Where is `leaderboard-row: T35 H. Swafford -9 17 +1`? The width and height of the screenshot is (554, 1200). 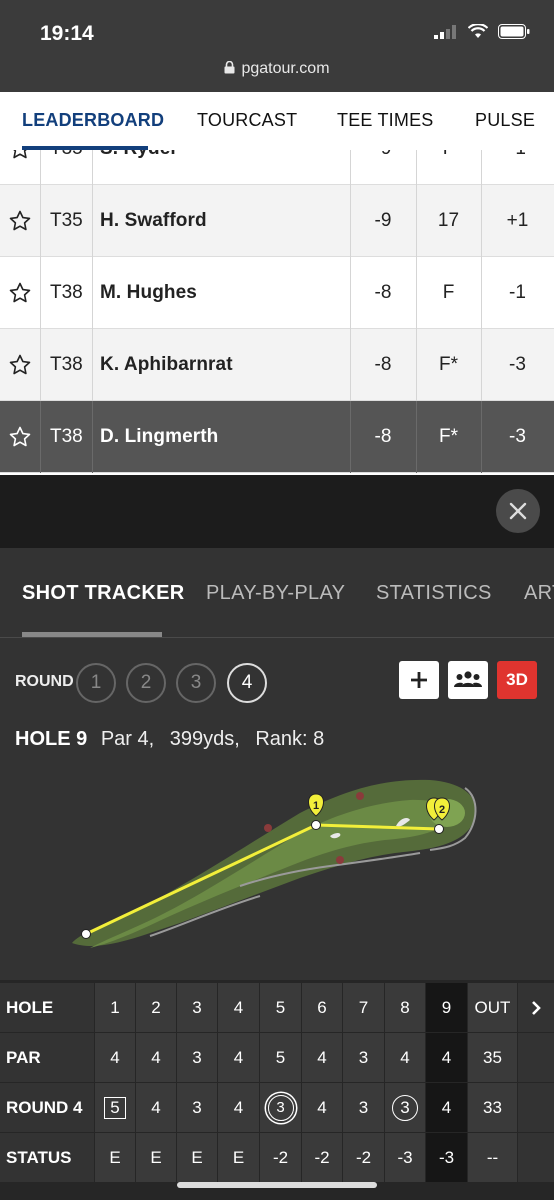 leaderboard-row: T35 H. Swafford -9 17 +1 is located at coordinates (277, 221).